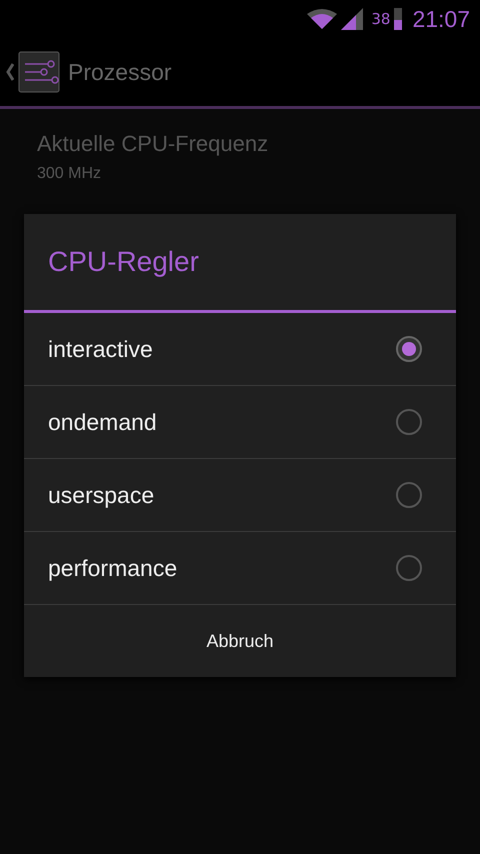 This screenshot has width=480, height=854. Describe the element at coordinates (240, 495) in the screenshot. I see `option-row: userspace` at that location.